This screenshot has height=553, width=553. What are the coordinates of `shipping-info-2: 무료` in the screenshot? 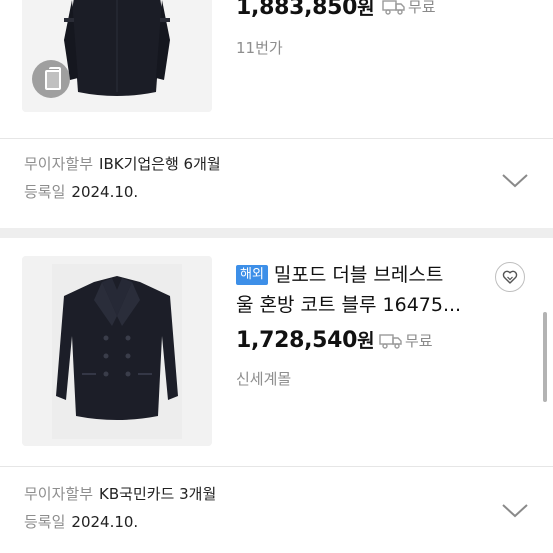 It's located at (406, 340).